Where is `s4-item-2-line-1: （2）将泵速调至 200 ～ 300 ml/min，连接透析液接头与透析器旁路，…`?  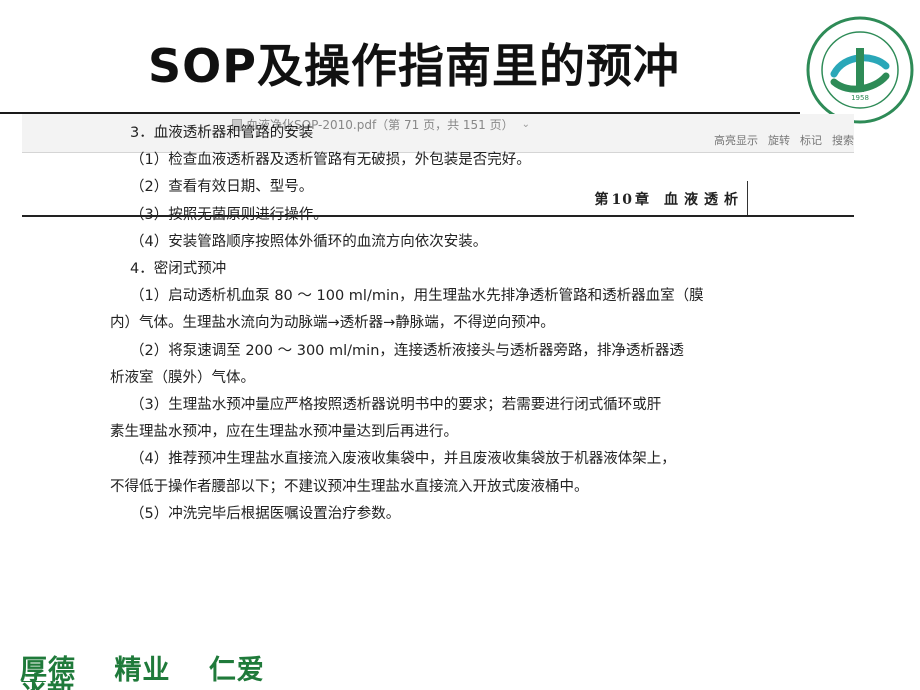 s4-item-2-line-1: （2）将泵速调至 200 ～ 300 ml/min，连接透析液接头与透析器旁路，… is located at coordinates (407, 350).